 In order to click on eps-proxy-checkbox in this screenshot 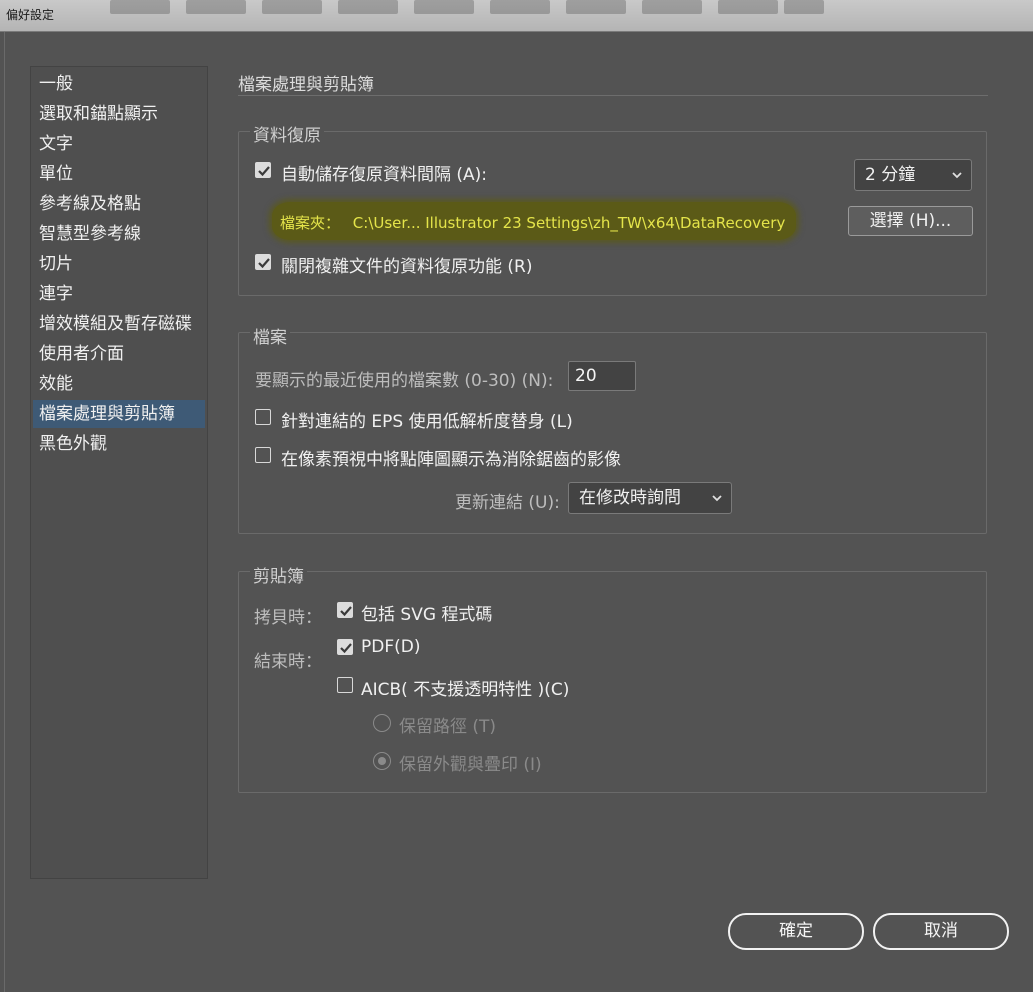, I will do `click(263, 417)`.